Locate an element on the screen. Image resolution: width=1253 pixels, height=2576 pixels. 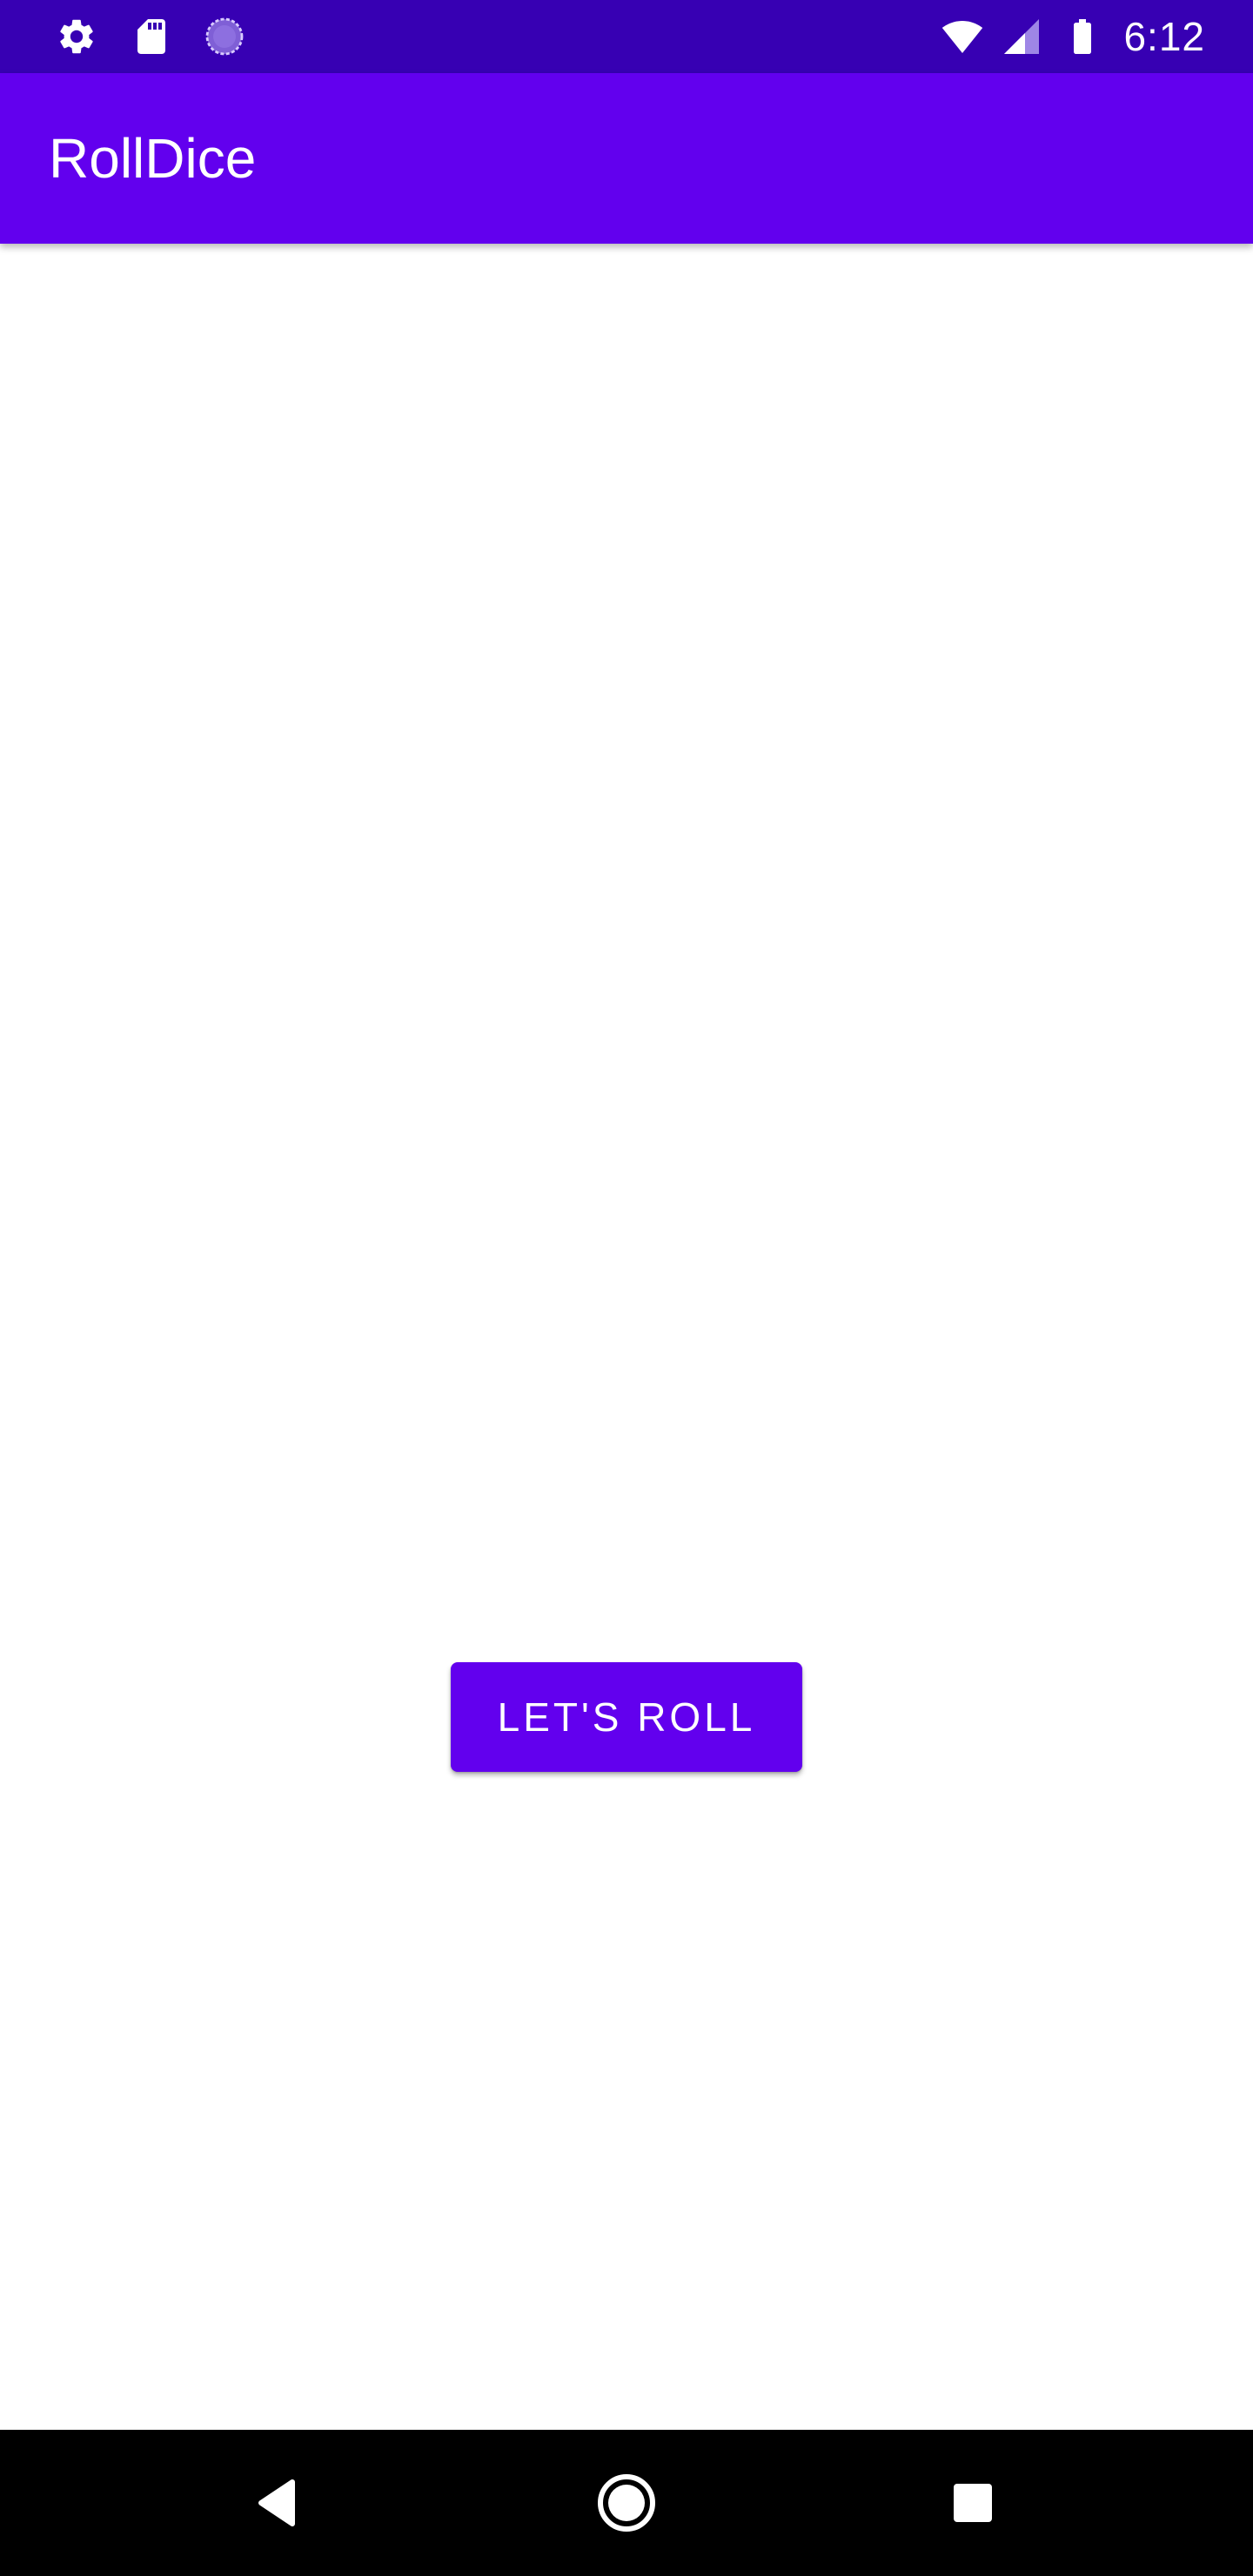
app-bar: RollDice is located at coordinates (626, 158).